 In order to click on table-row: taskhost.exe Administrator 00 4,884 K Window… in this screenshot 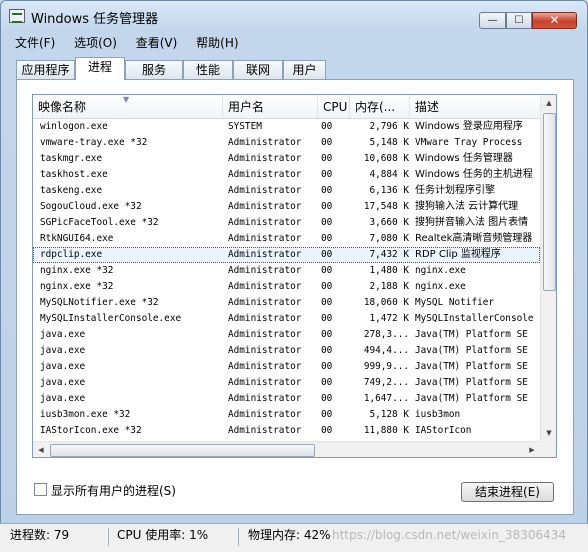, I will do `click(286, 175)`.